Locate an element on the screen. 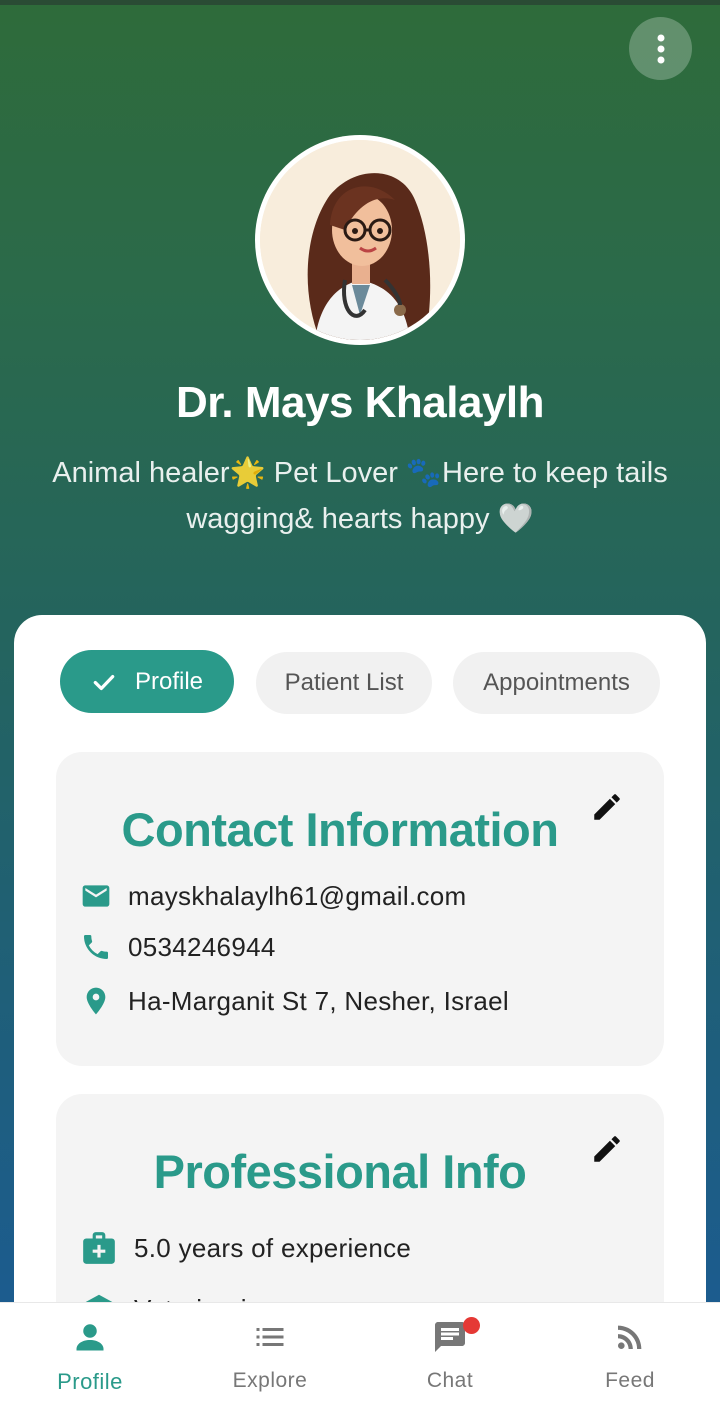 This screenshot has height=1406, width=720. email-icon is located at coordinates (96, 896).